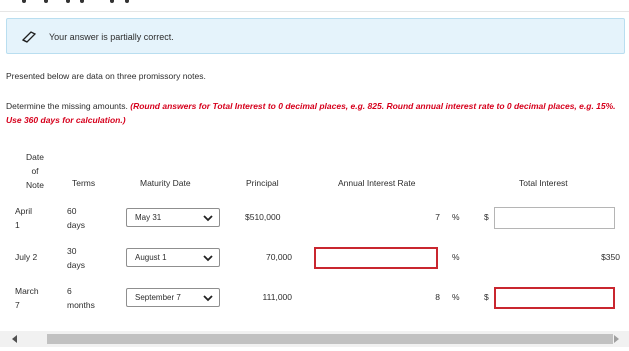  I want to click on header-date-line2: of, so click(35, 171).